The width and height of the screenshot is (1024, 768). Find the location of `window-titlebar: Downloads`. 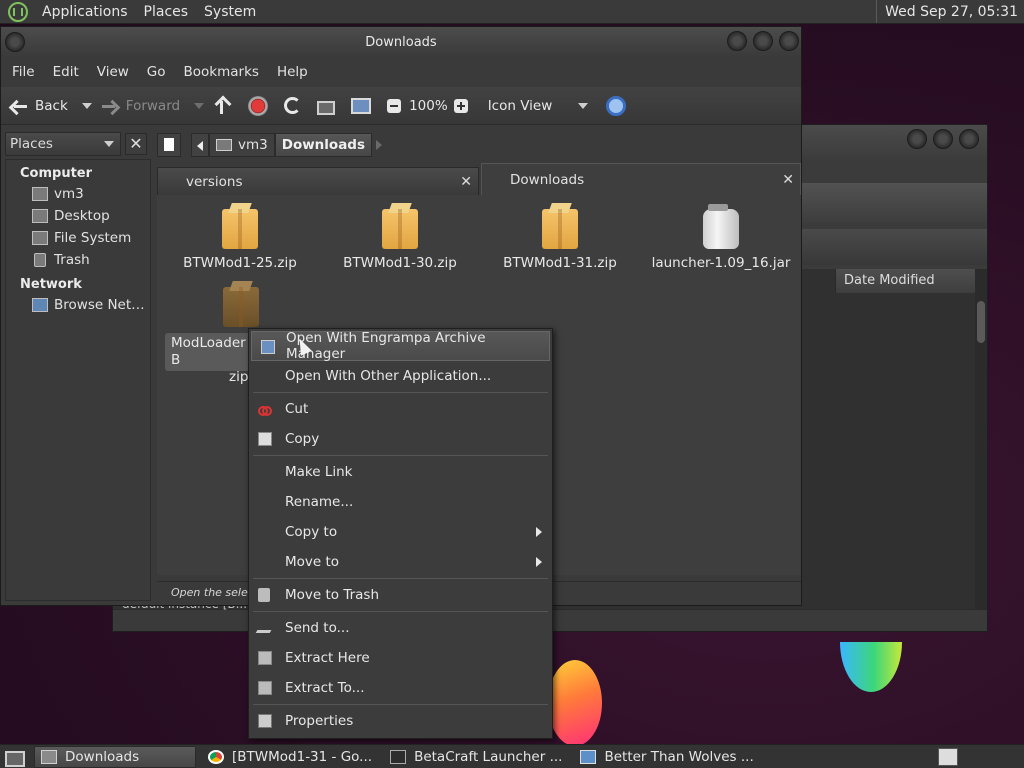

window-titlebar: Downloads is located at coordinates (401, 42).